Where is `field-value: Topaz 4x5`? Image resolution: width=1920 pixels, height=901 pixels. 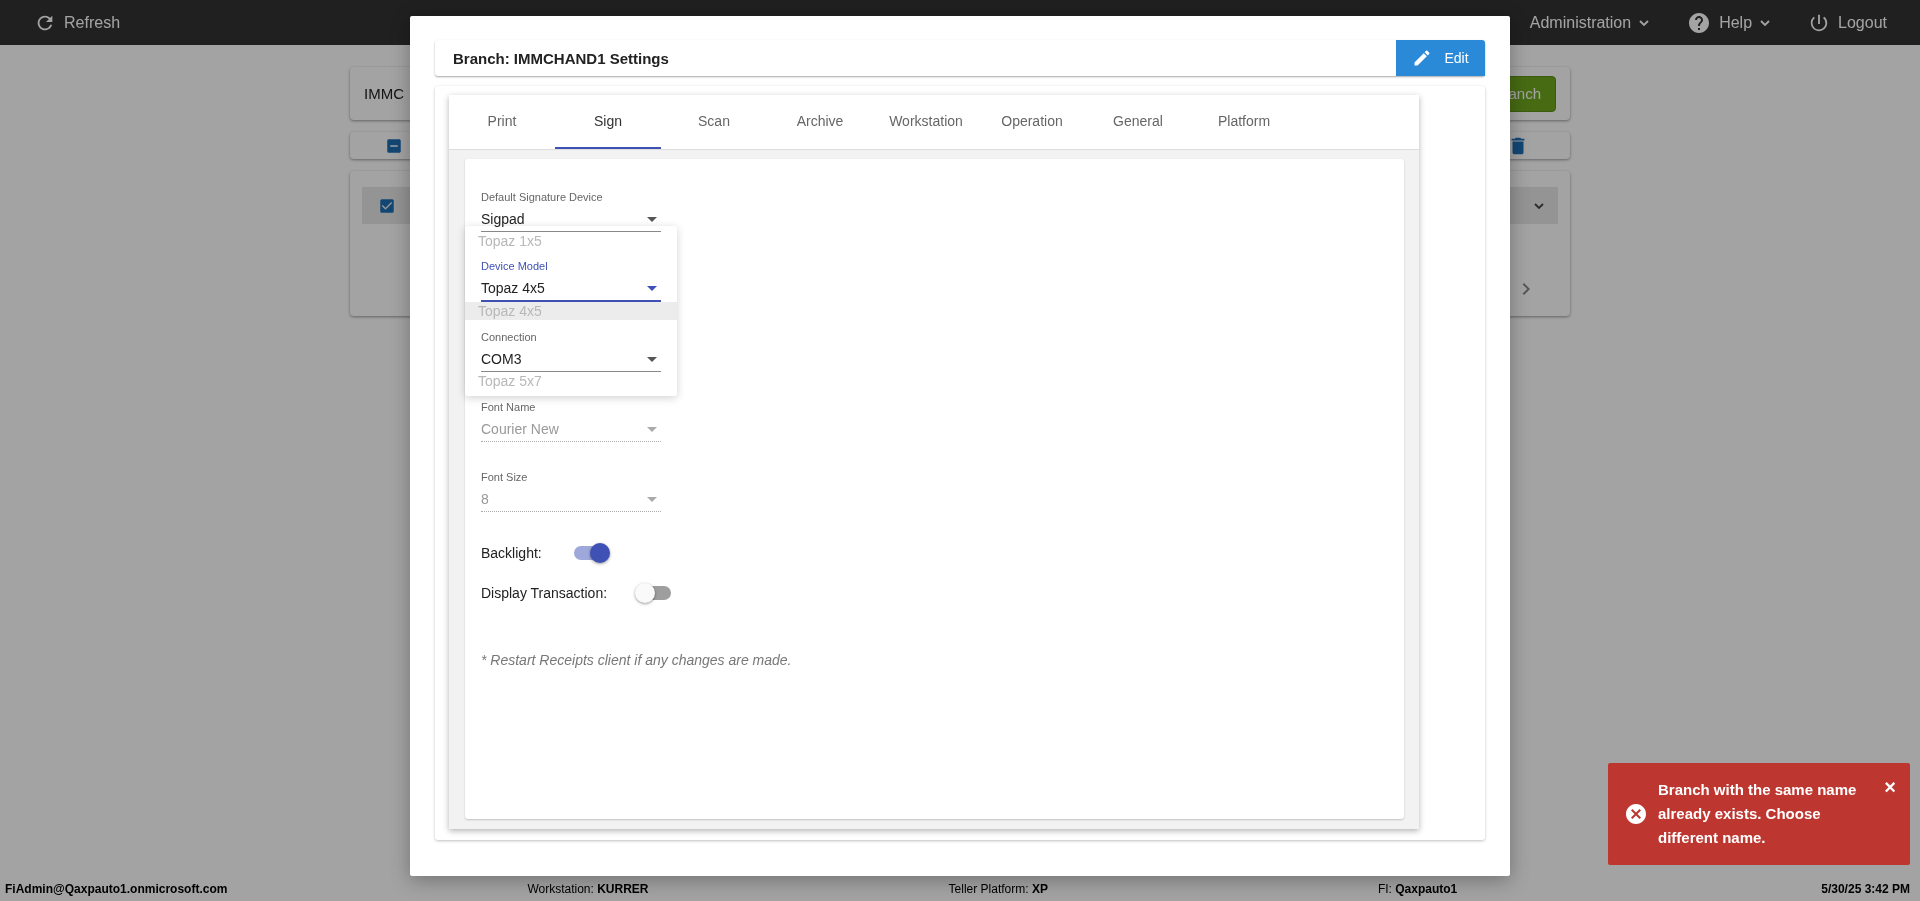 field-value: Topaz 4x5 is located at coordinates (513, 288).